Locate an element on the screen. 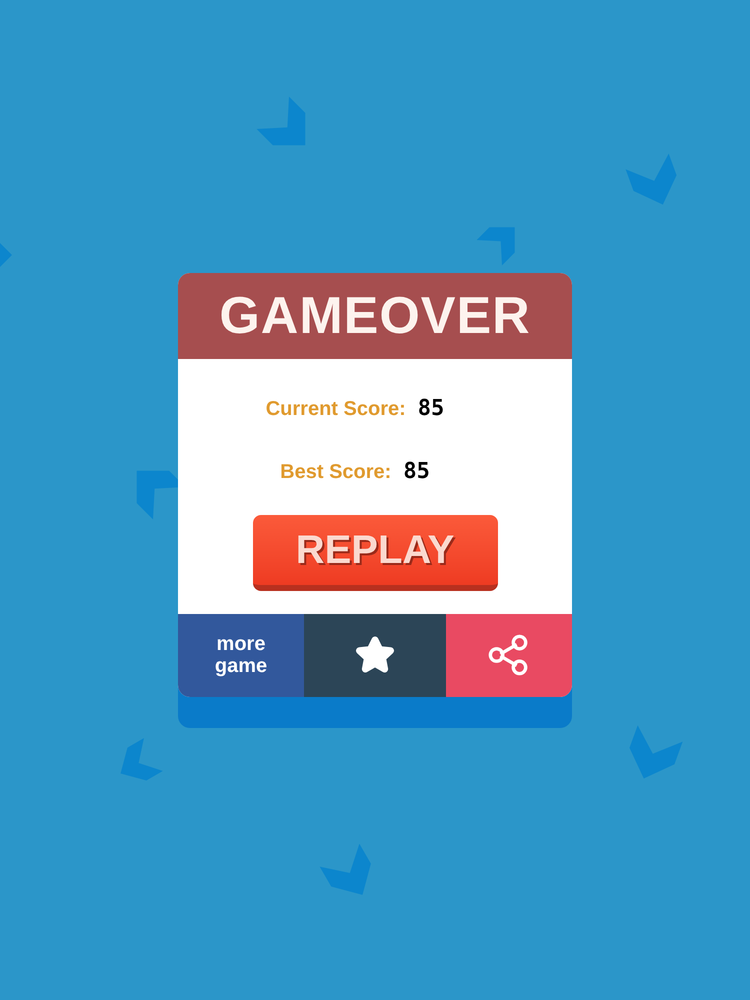 This screenshot has height=1000, width=750. title: GAMEOVER is located at coordinates (375, 316).